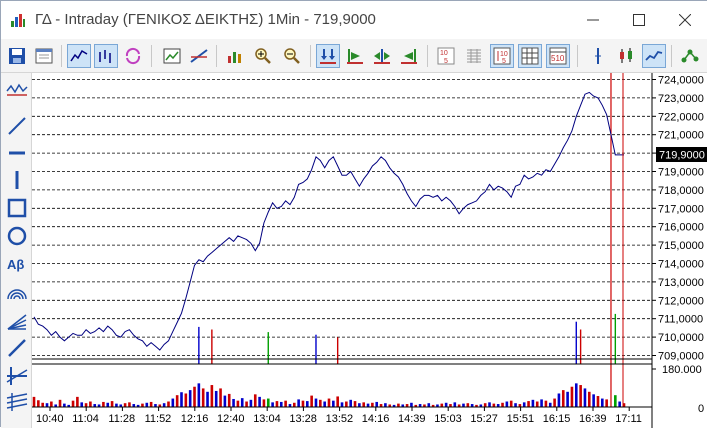 This screenshot has width=707, height=428. What do you see at coordinates (16, 89) in the screenshot?
I see `draw-wave-button` at bounding box center [16, 89].